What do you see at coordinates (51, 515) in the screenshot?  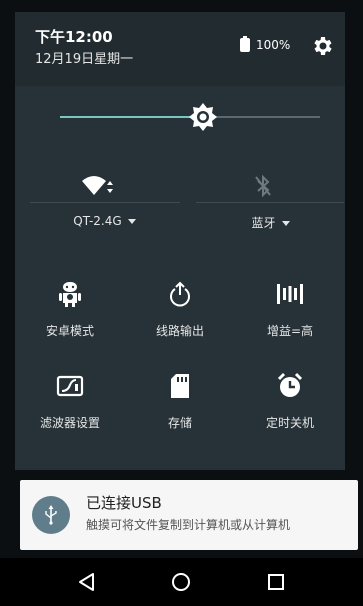 I see `usb-icon` at bounding box center [51, 515].